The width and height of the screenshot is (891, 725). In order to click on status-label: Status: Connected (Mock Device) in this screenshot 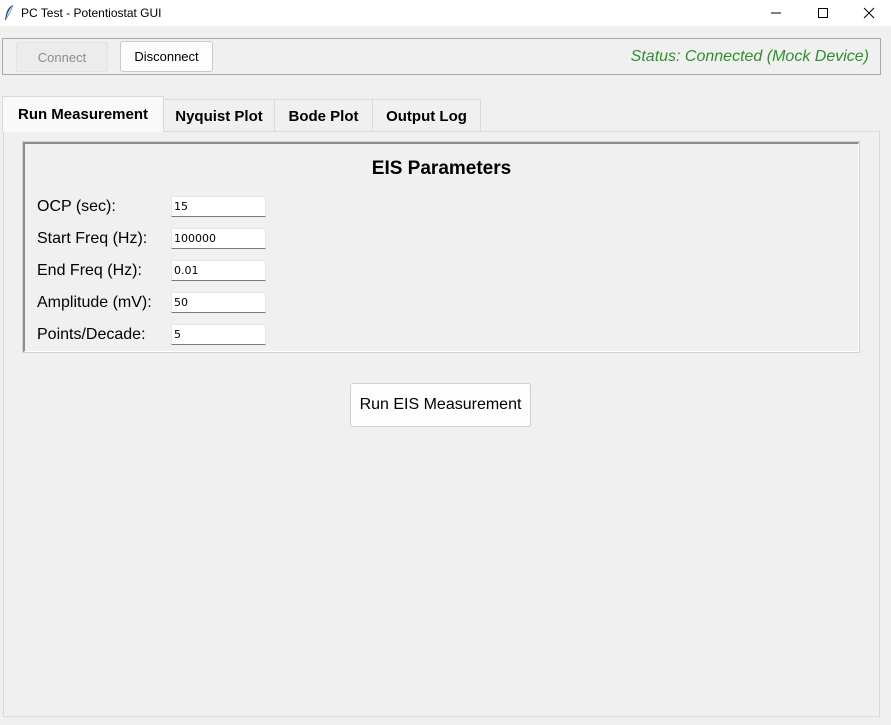, I will do `click(749, 56)`.